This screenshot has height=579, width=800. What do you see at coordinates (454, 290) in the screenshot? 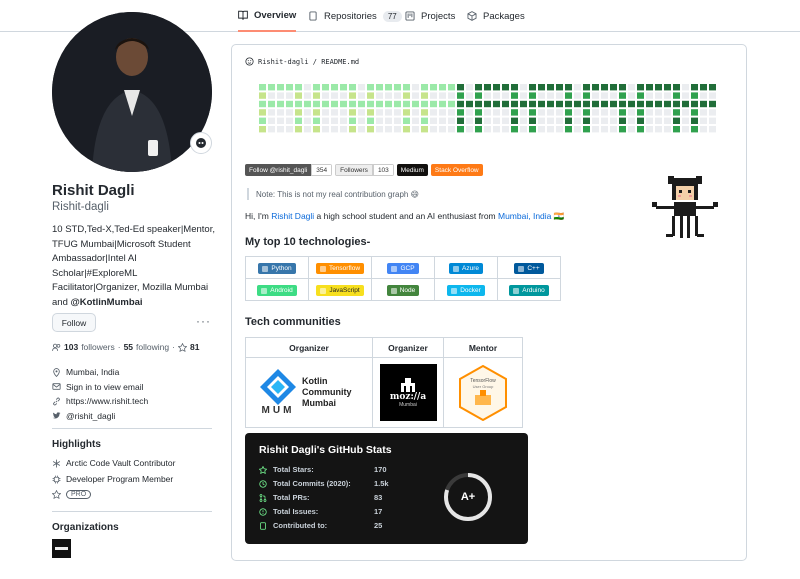
I see `docker-icon` at bounding box center [454, 290].